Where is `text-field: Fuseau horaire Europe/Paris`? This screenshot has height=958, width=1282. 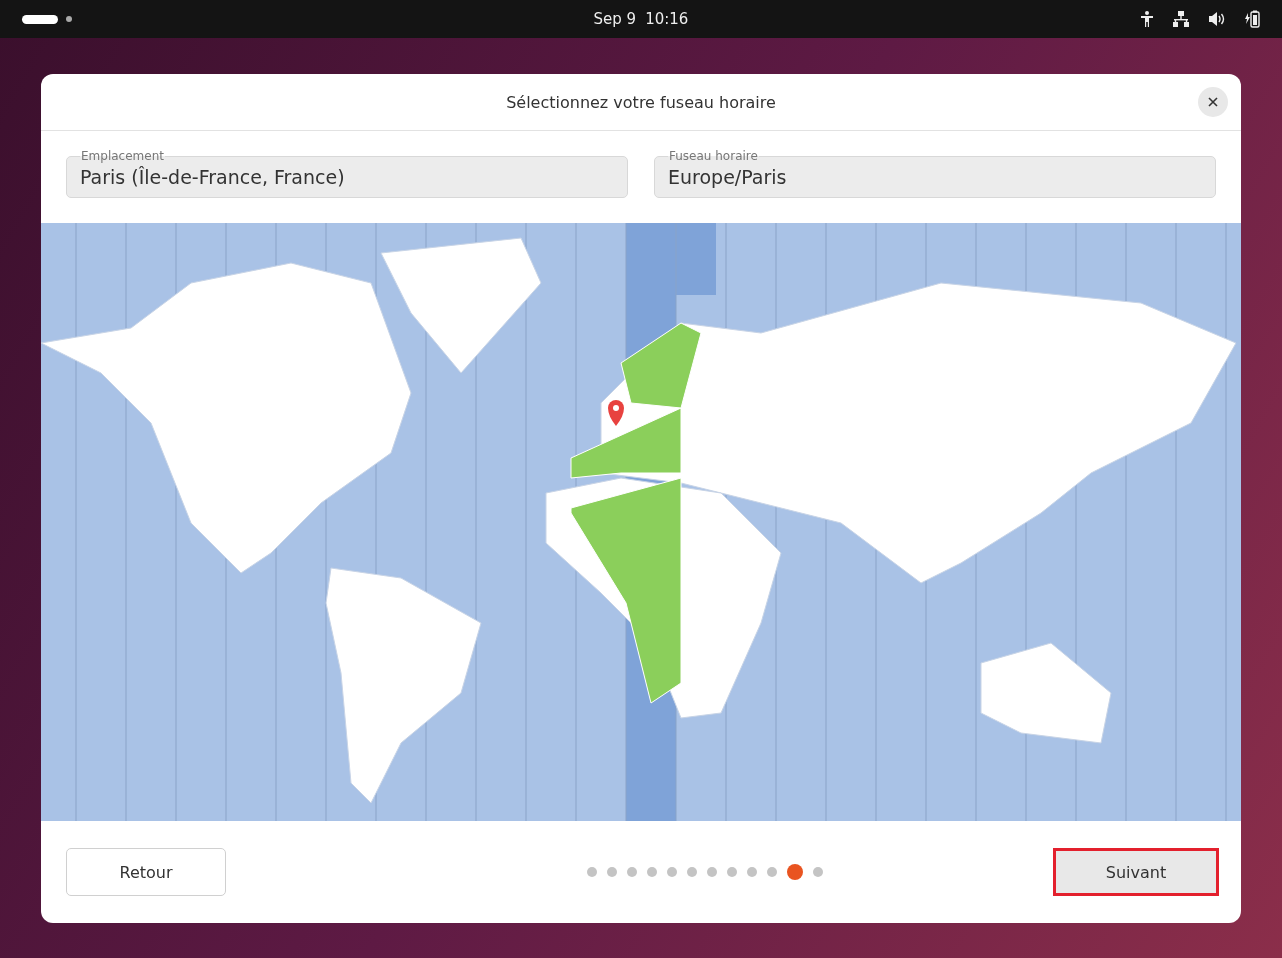 text-field: Fuseau horaire Europe/Paris is located at coordinates (935, 173).